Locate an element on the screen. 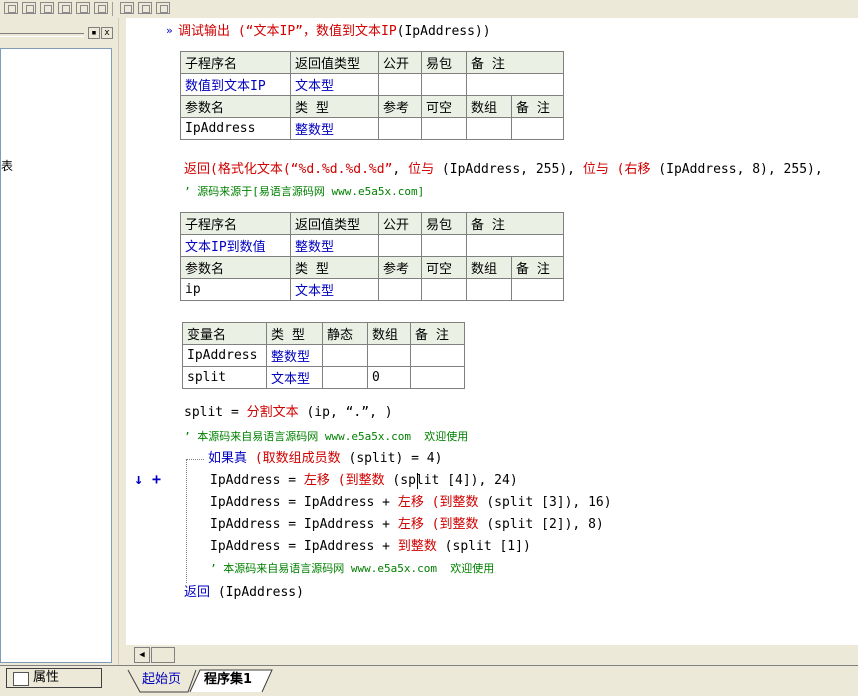  project-tree: 表 is located at coordinates (56, 355).